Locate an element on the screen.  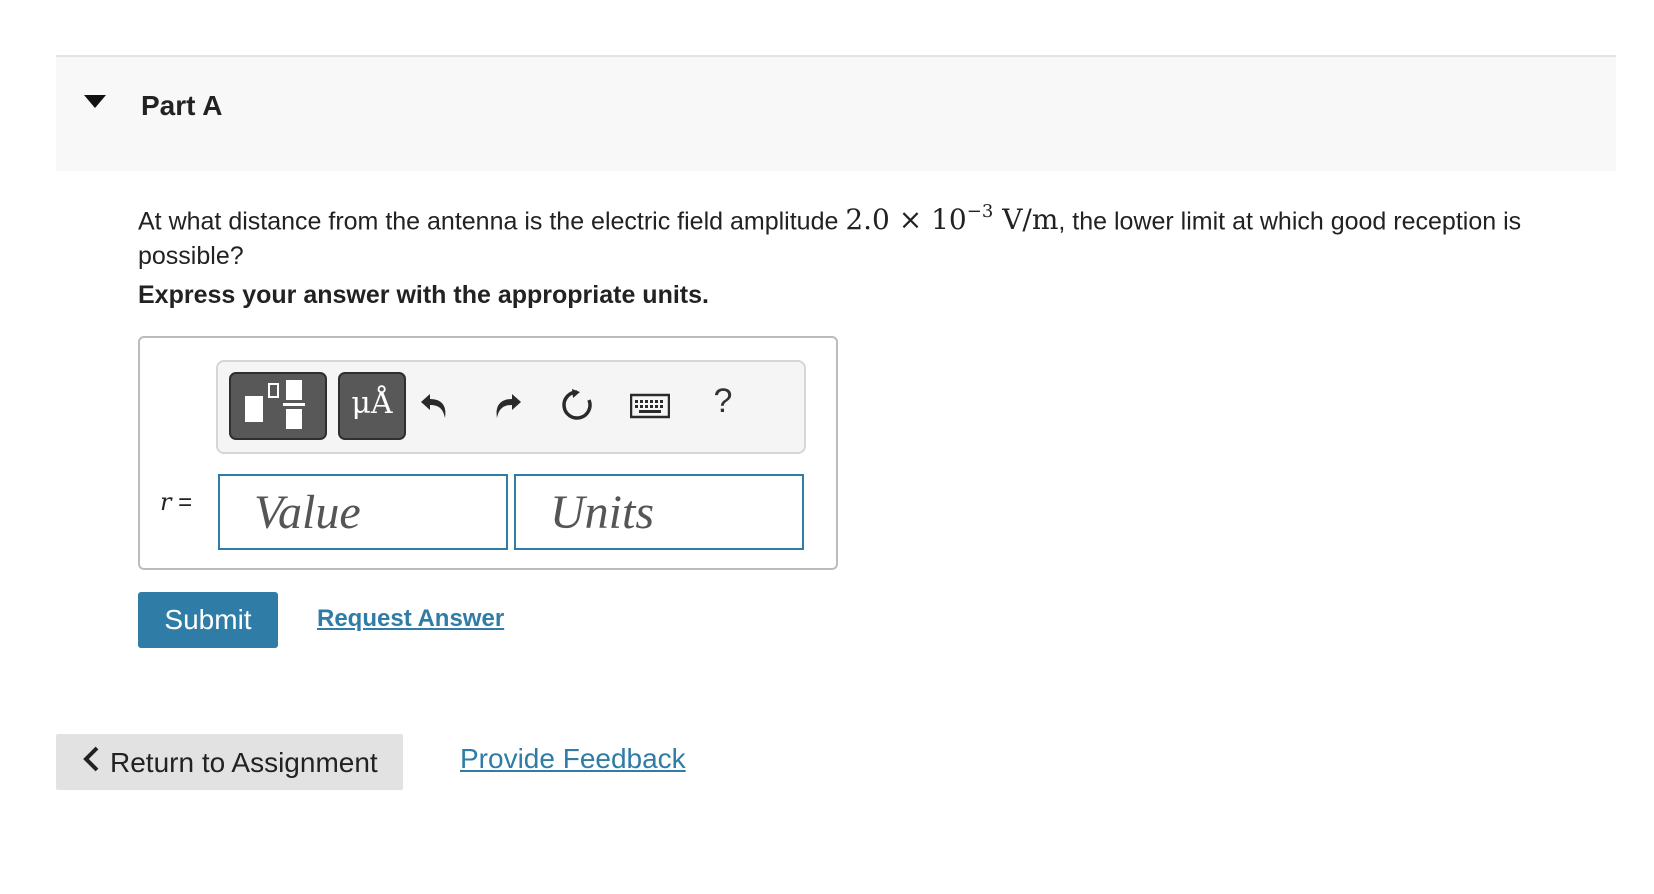
reset-icon is located at coordinates (577, 405).